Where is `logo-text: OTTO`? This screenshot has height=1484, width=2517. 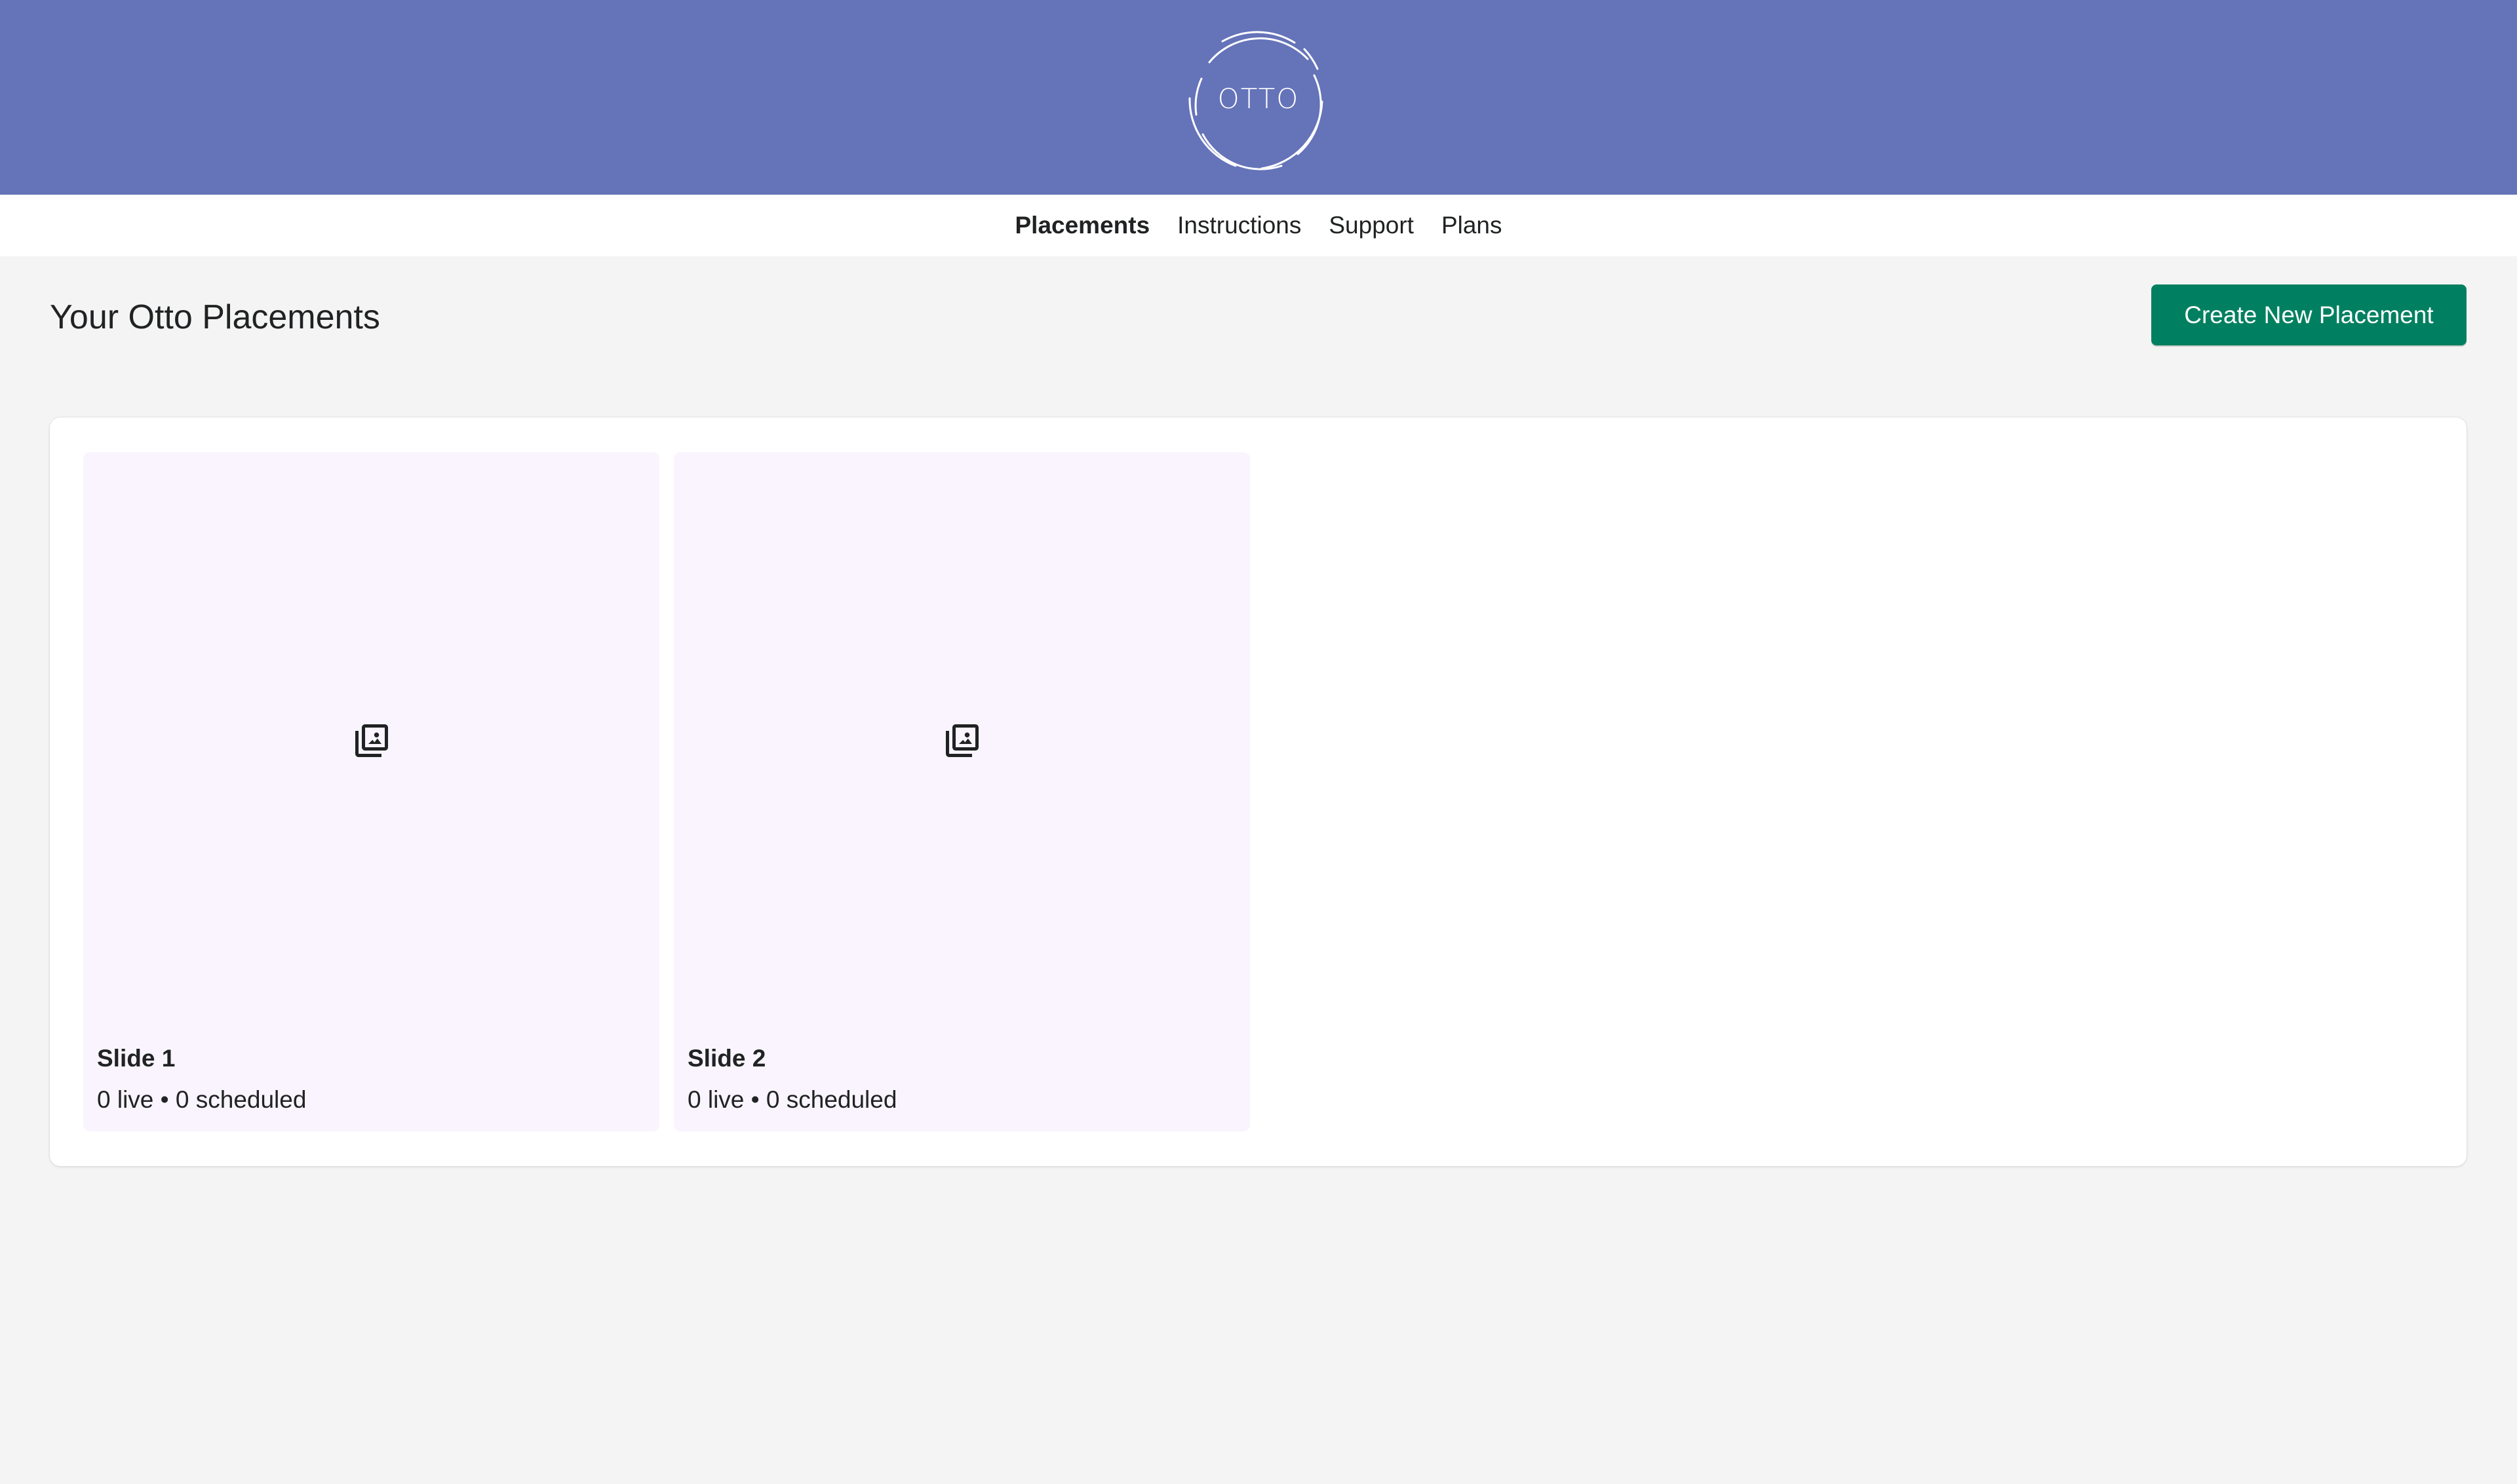 logo-text: OTTO is located at coordinates (1258, 98).